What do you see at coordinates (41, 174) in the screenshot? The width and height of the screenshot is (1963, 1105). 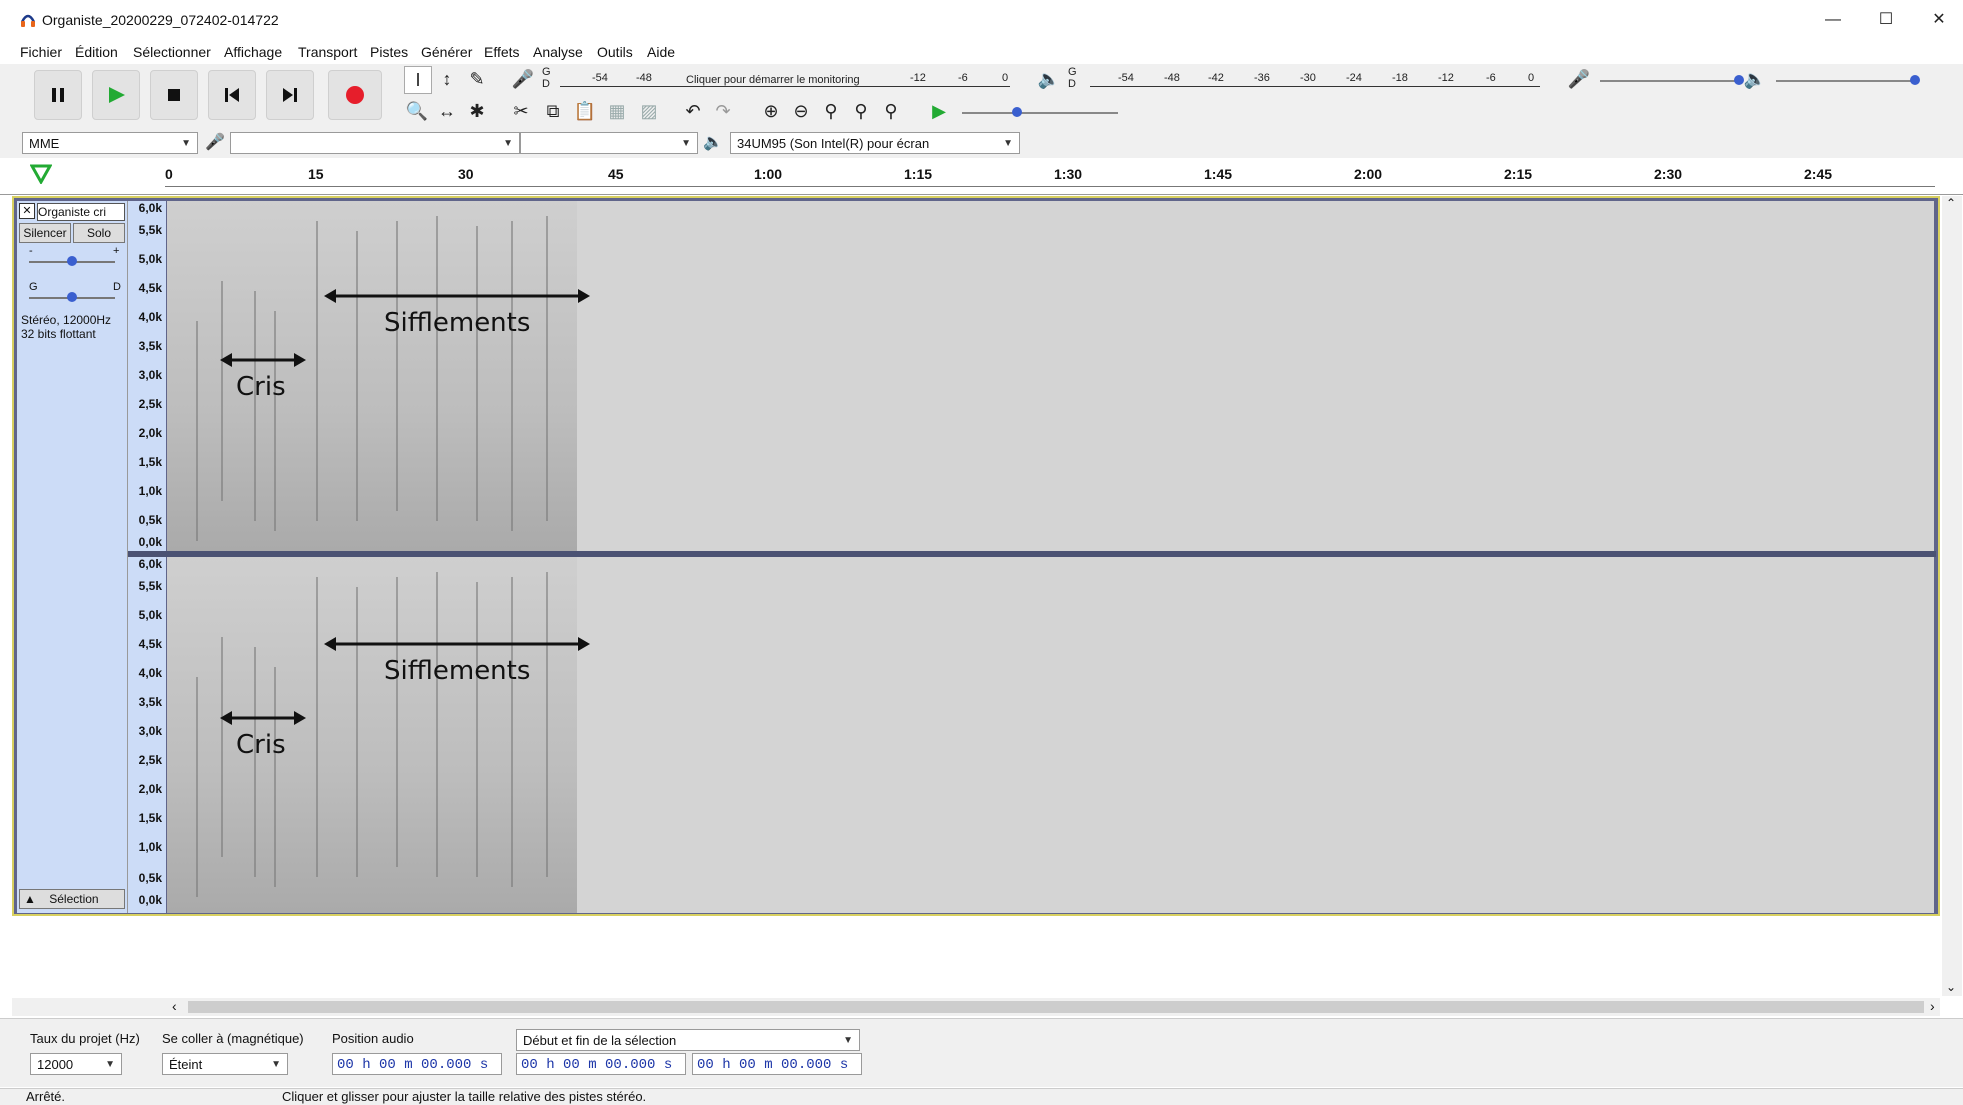 I see `play-head-icon` at bounding box center [41, 174].